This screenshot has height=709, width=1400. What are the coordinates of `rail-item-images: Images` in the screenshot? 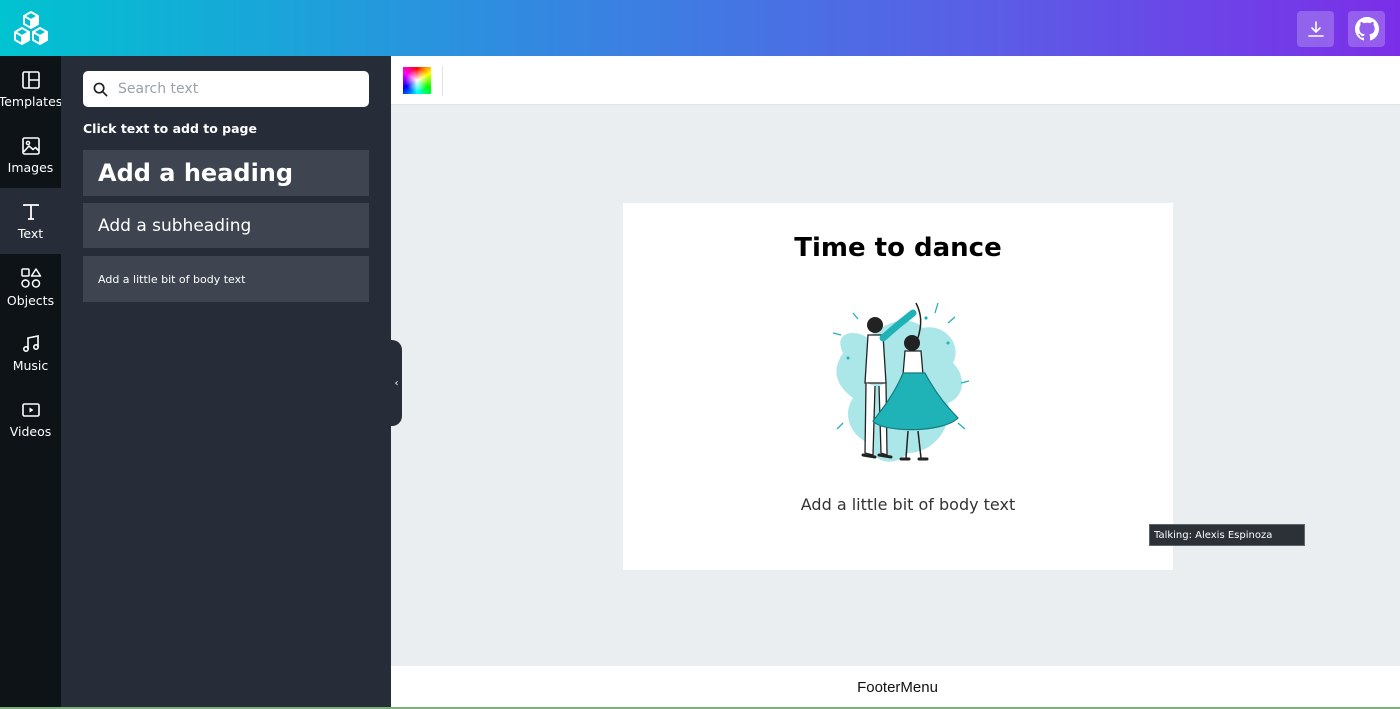 It's located at (30, 155).